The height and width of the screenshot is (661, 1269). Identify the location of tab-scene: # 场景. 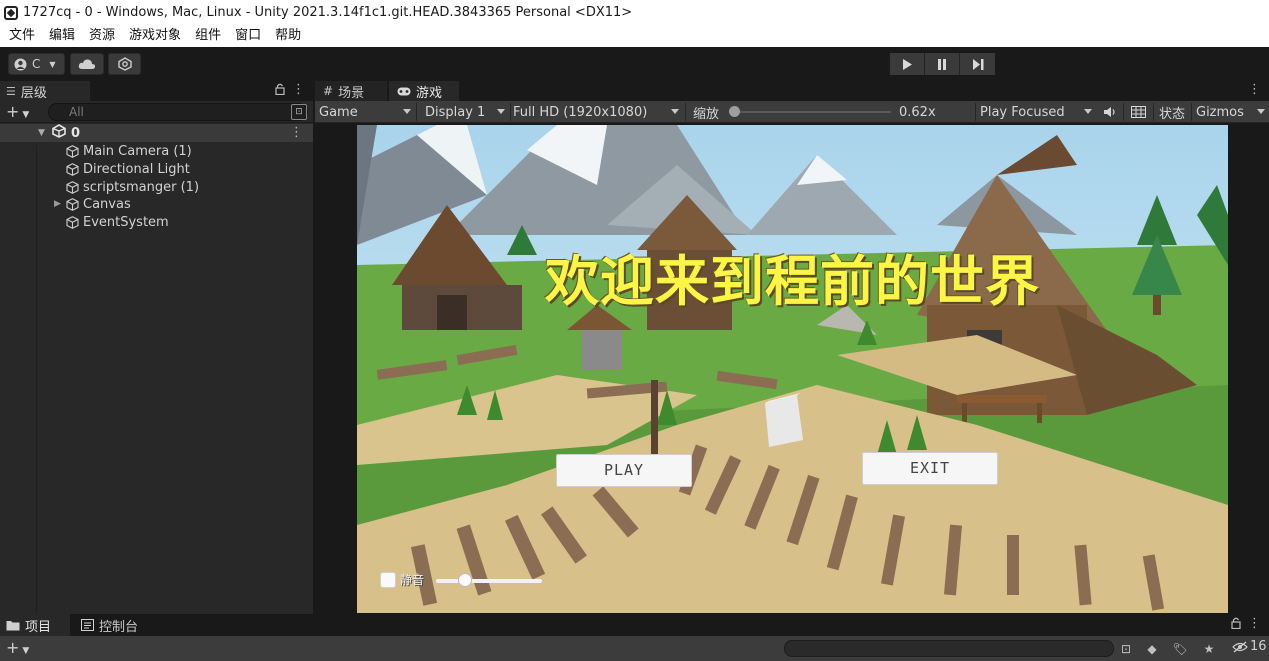
(351, 91).